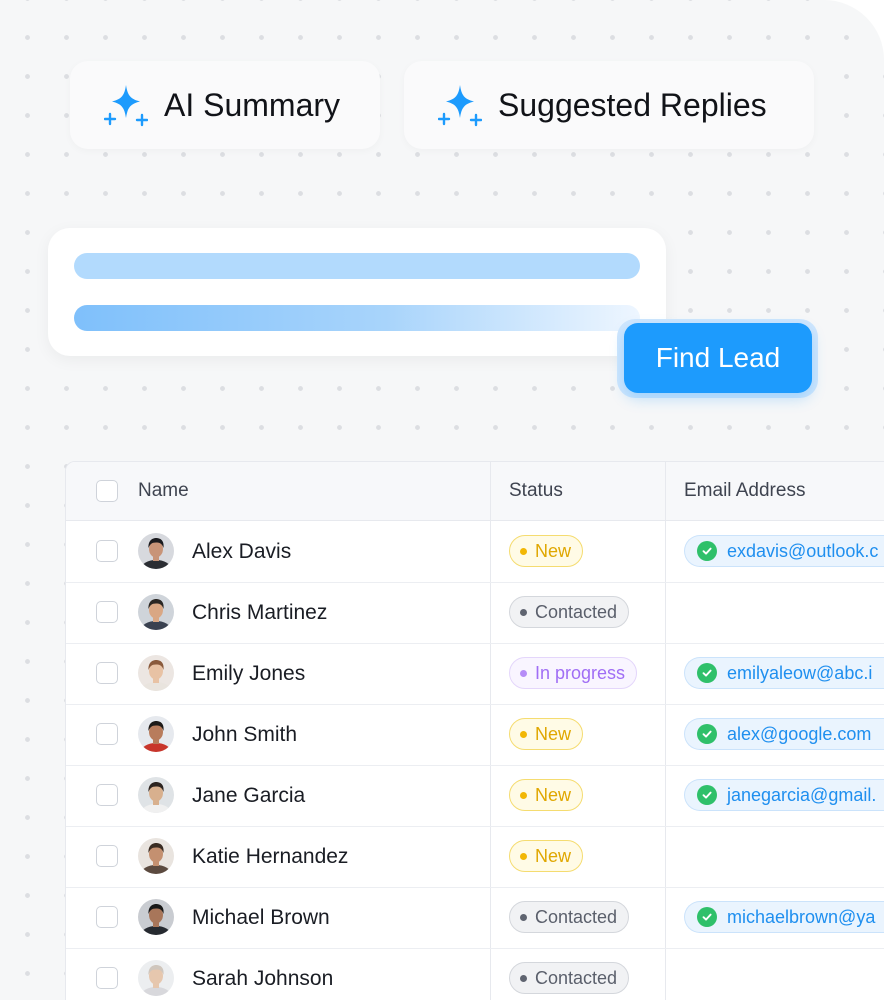 This screenshot has width=884, height=1000. What do you see at coordinates (475, 552) in the screenshot?
I see `table-row: Alex Davis New exdavis@outlook.c` at bounding box center [475, 552].